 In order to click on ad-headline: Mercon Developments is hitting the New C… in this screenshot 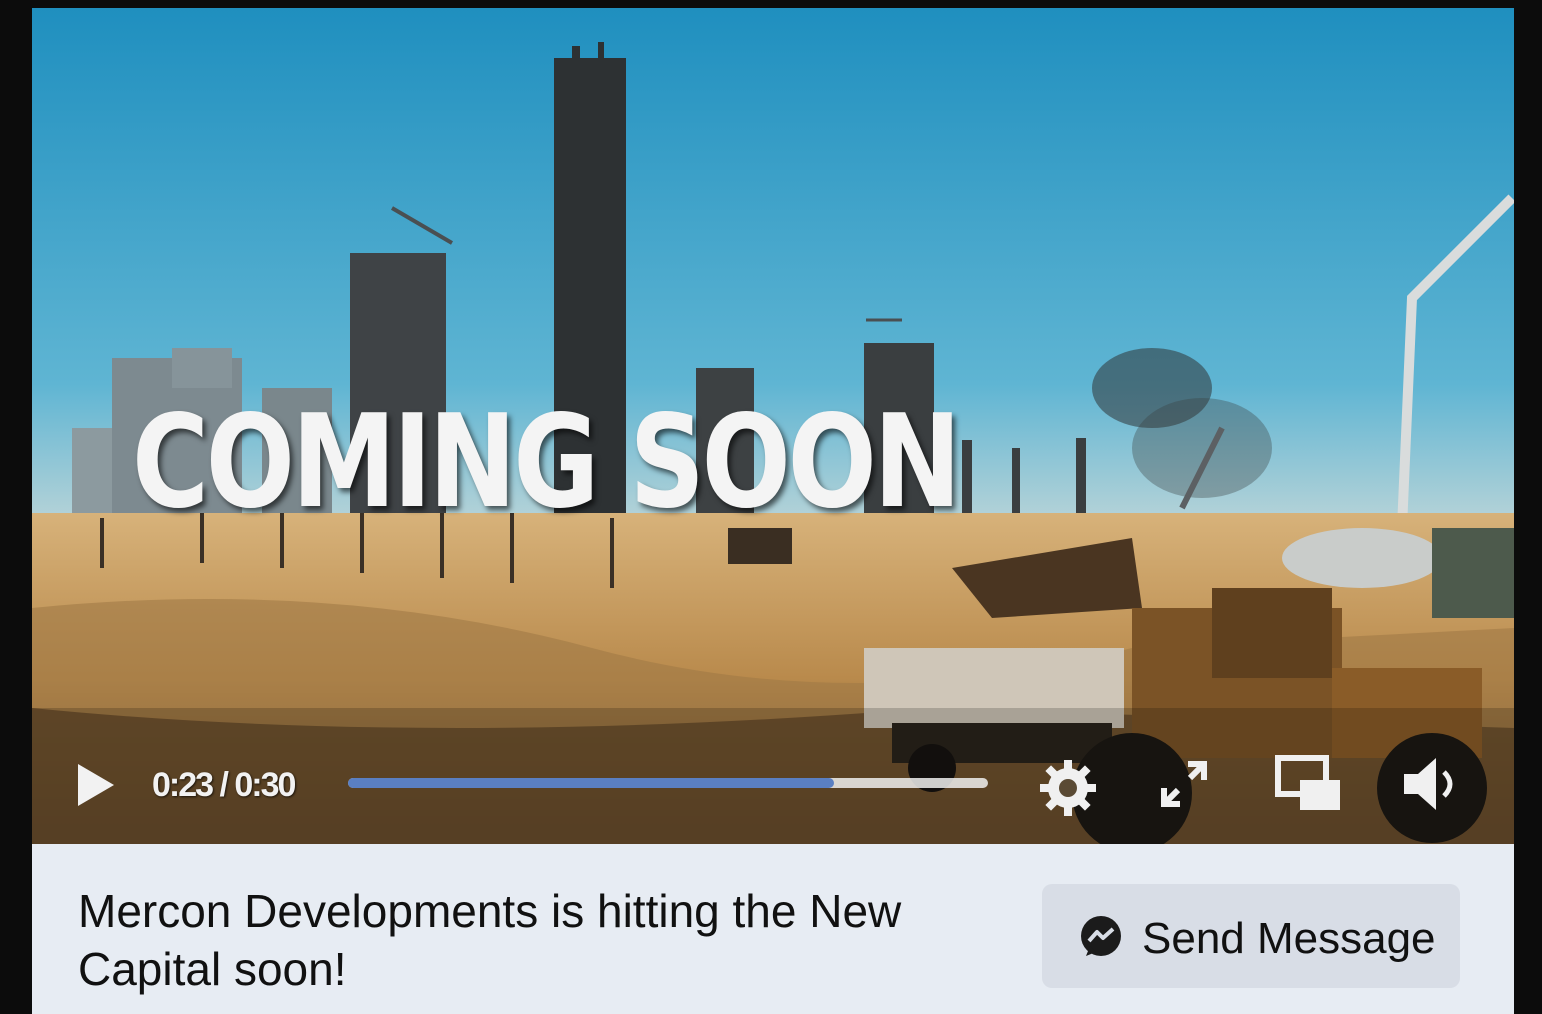, I will do `click(490, 940)`.